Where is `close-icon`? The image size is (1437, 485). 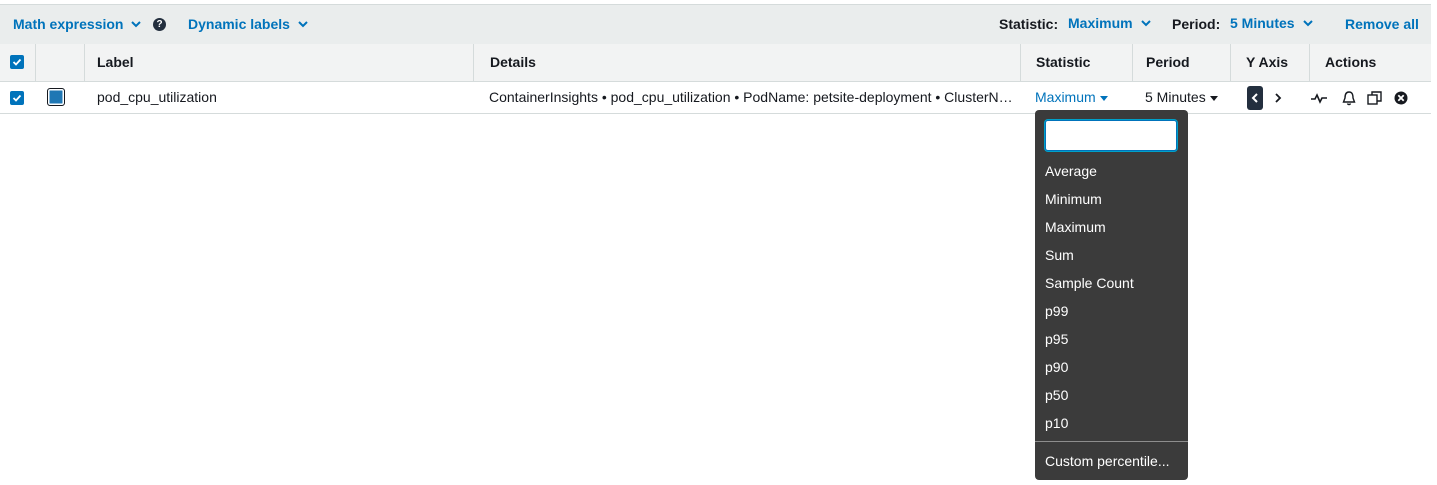 close-icon is located at coordinates (1401, 98).